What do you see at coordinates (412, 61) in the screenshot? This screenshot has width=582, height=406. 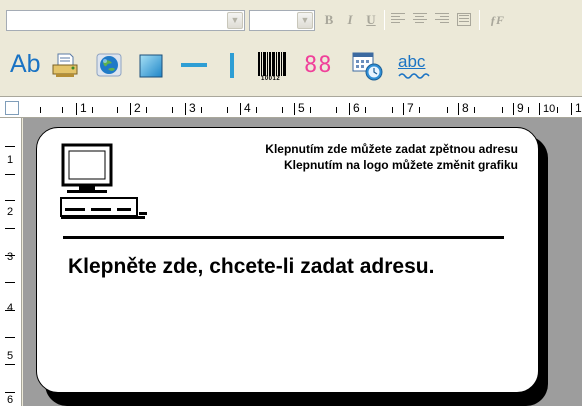 I see `spell-label: abc` at bounding box center [412, 61].